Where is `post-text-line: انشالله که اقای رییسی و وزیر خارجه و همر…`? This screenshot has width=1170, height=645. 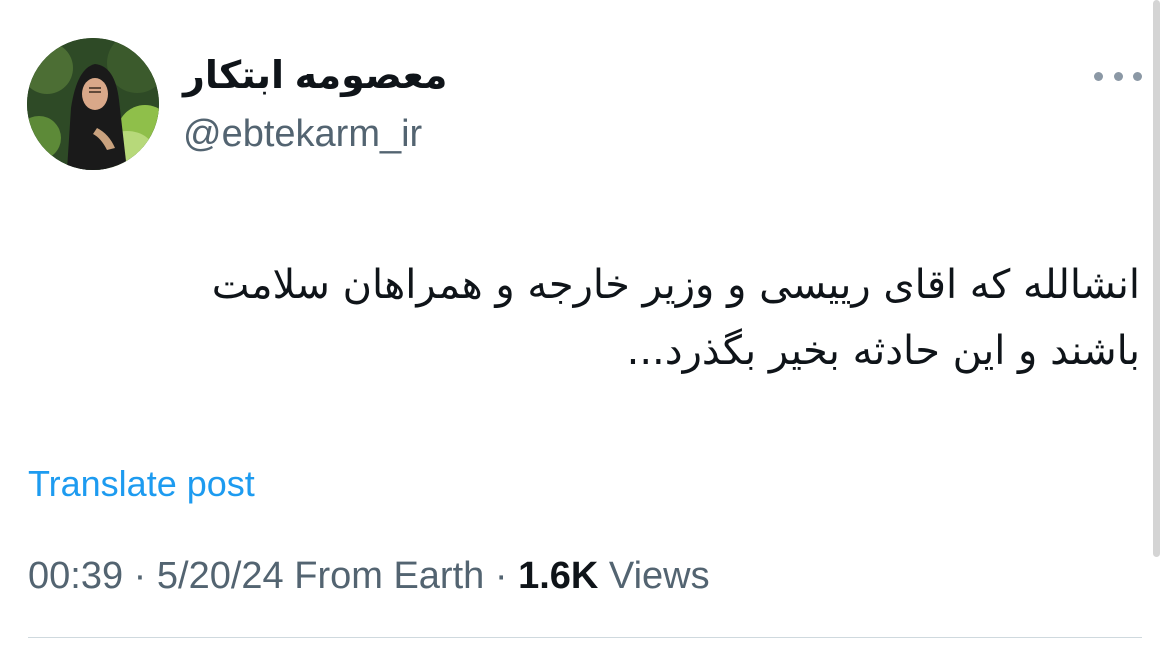 post-text-line: انشالله که اقای رییسی و وزیر خارجه و همر… is located at coordinates (675, 285).